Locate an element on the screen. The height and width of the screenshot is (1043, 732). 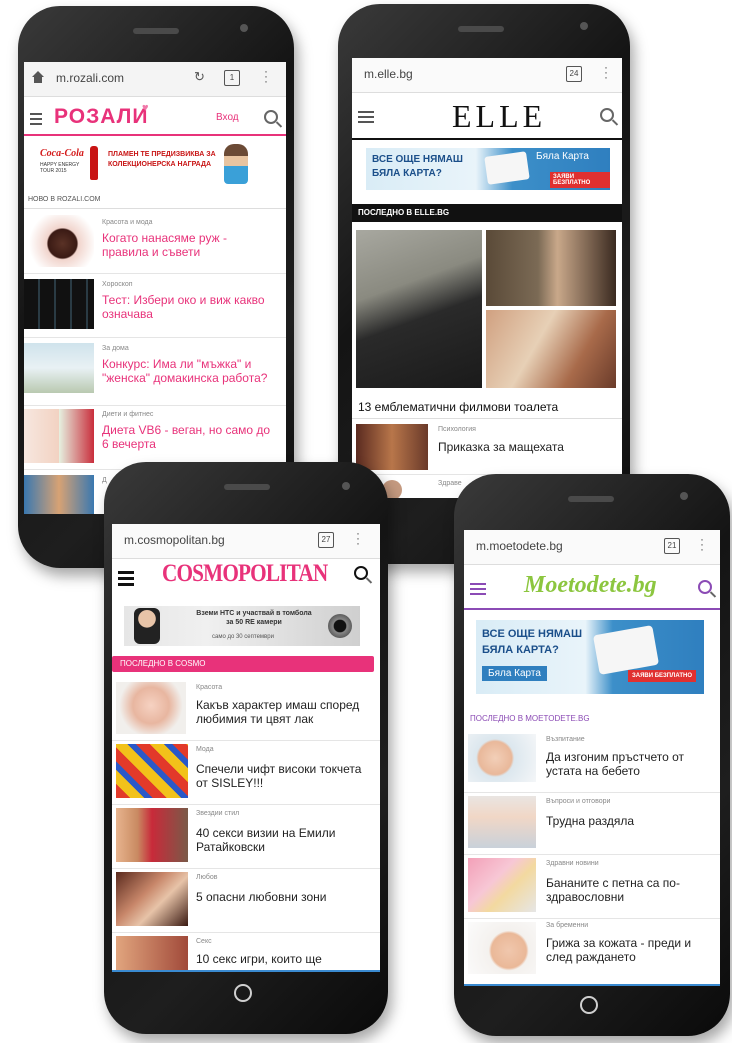
list-item: Въпроси и отговори Трудна раздяла is located at coordinates (592, 823).